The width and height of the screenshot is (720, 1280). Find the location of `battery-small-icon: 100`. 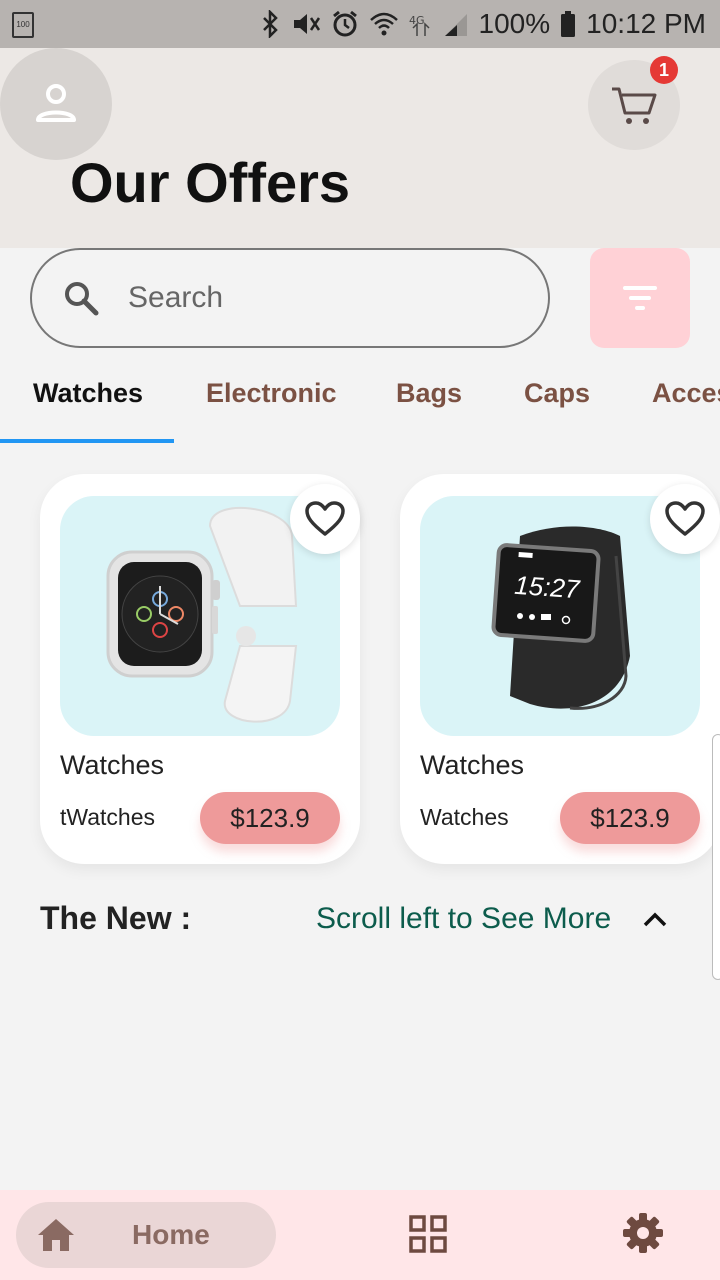

battery-small-icon: 100 is located at coordinates (23, 25).